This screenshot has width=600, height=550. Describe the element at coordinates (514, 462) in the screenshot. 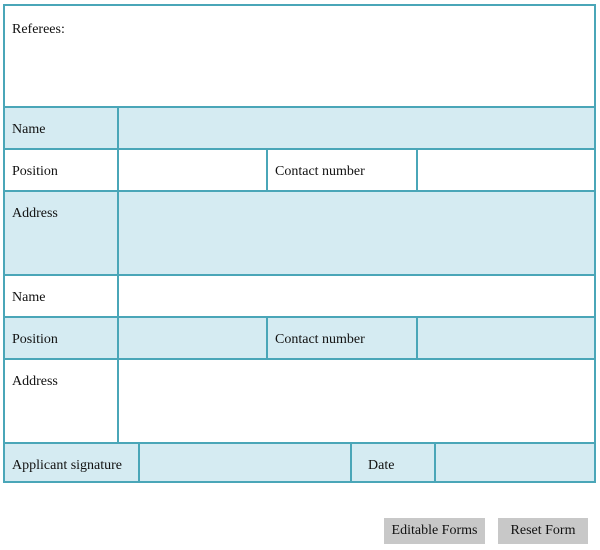

I see `date-field` at that location.